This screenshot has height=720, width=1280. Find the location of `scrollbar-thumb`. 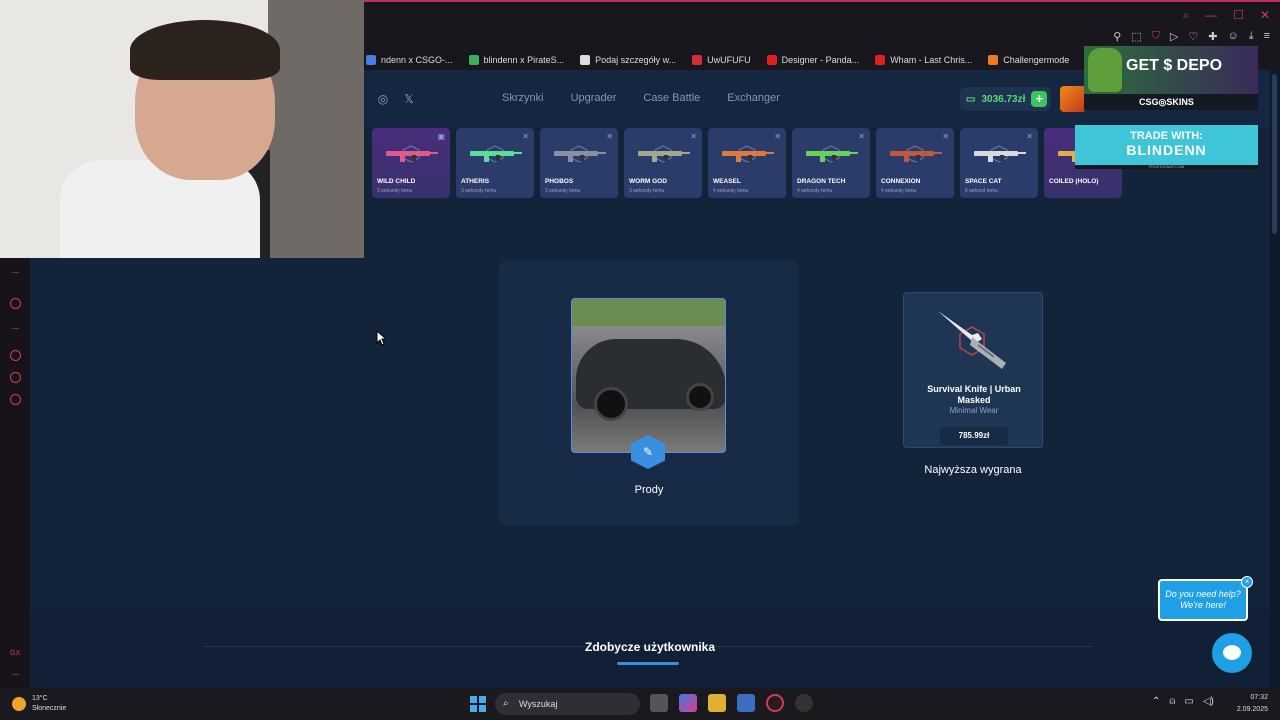

scrollbar-thumb is located at coordinates (1274, 154).